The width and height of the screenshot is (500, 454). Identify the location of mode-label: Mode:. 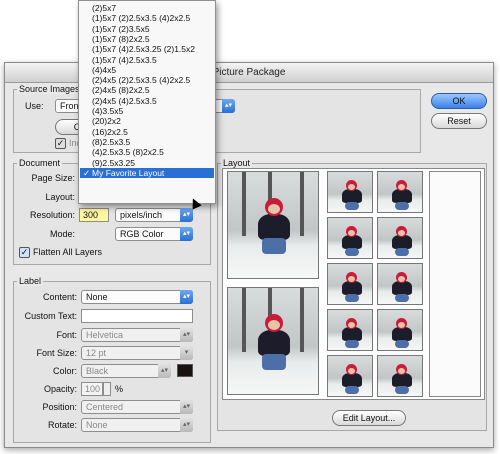
(62, 234).